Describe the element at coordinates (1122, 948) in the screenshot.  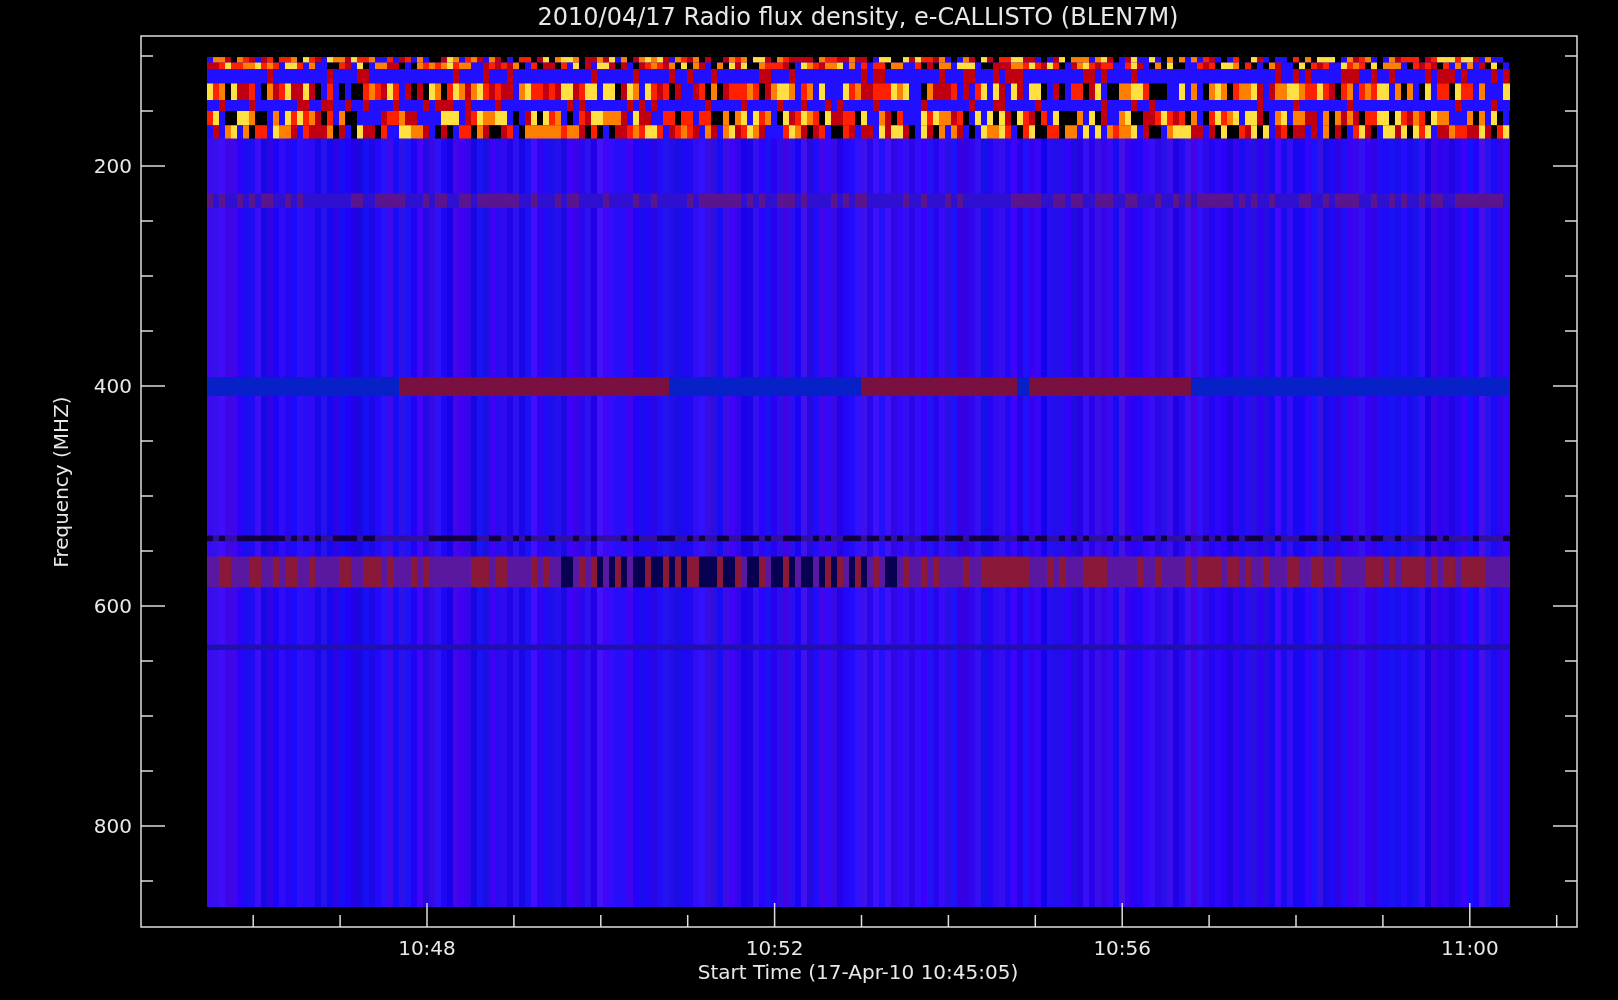
I see `x-tick-label: 10:56` at that location.